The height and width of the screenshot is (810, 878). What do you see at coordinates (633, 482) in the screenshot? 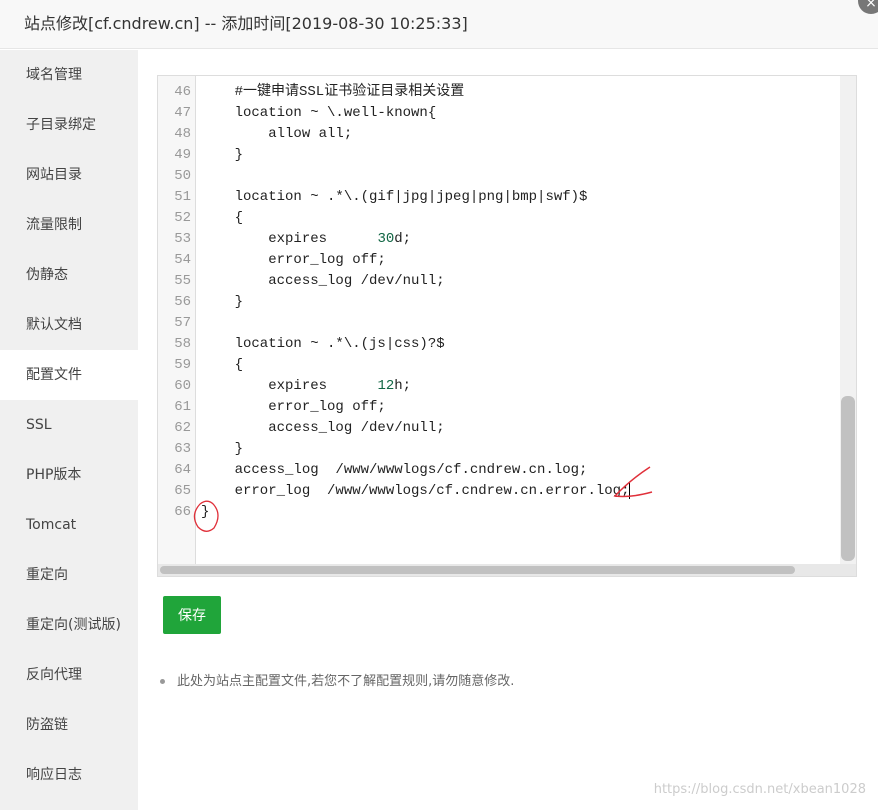
I see `checkmark-annotation` at bounding box center [633, 482].